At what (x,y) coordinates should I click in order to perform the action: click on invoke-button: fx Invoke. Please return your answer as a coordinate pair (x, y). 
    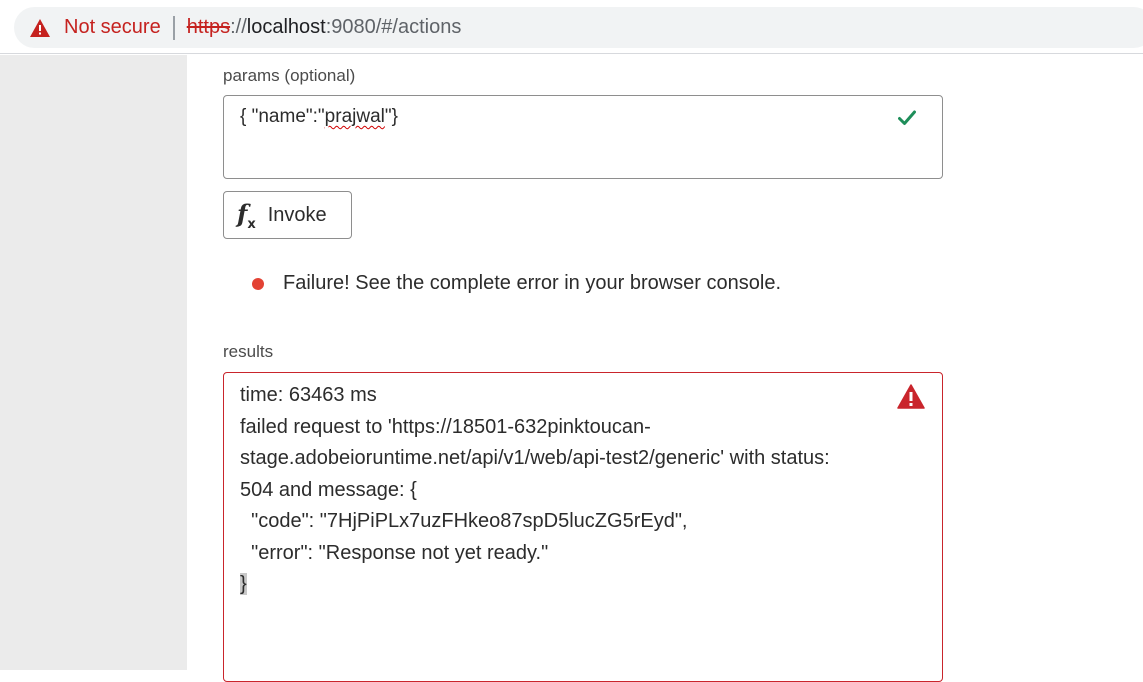
    Looking at the image, I should click on (287, 215).